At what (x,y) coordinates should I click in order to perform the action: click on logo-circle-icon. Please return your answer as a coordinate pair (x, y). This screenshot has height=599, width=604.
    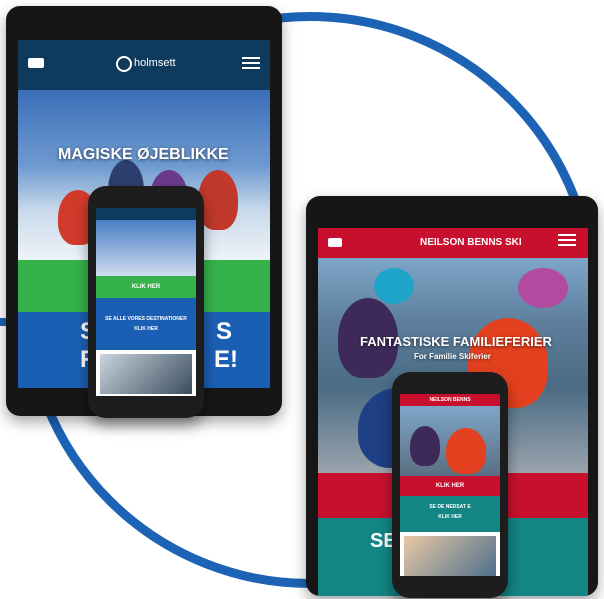
    Looking at the image, I should click on (124, 64).